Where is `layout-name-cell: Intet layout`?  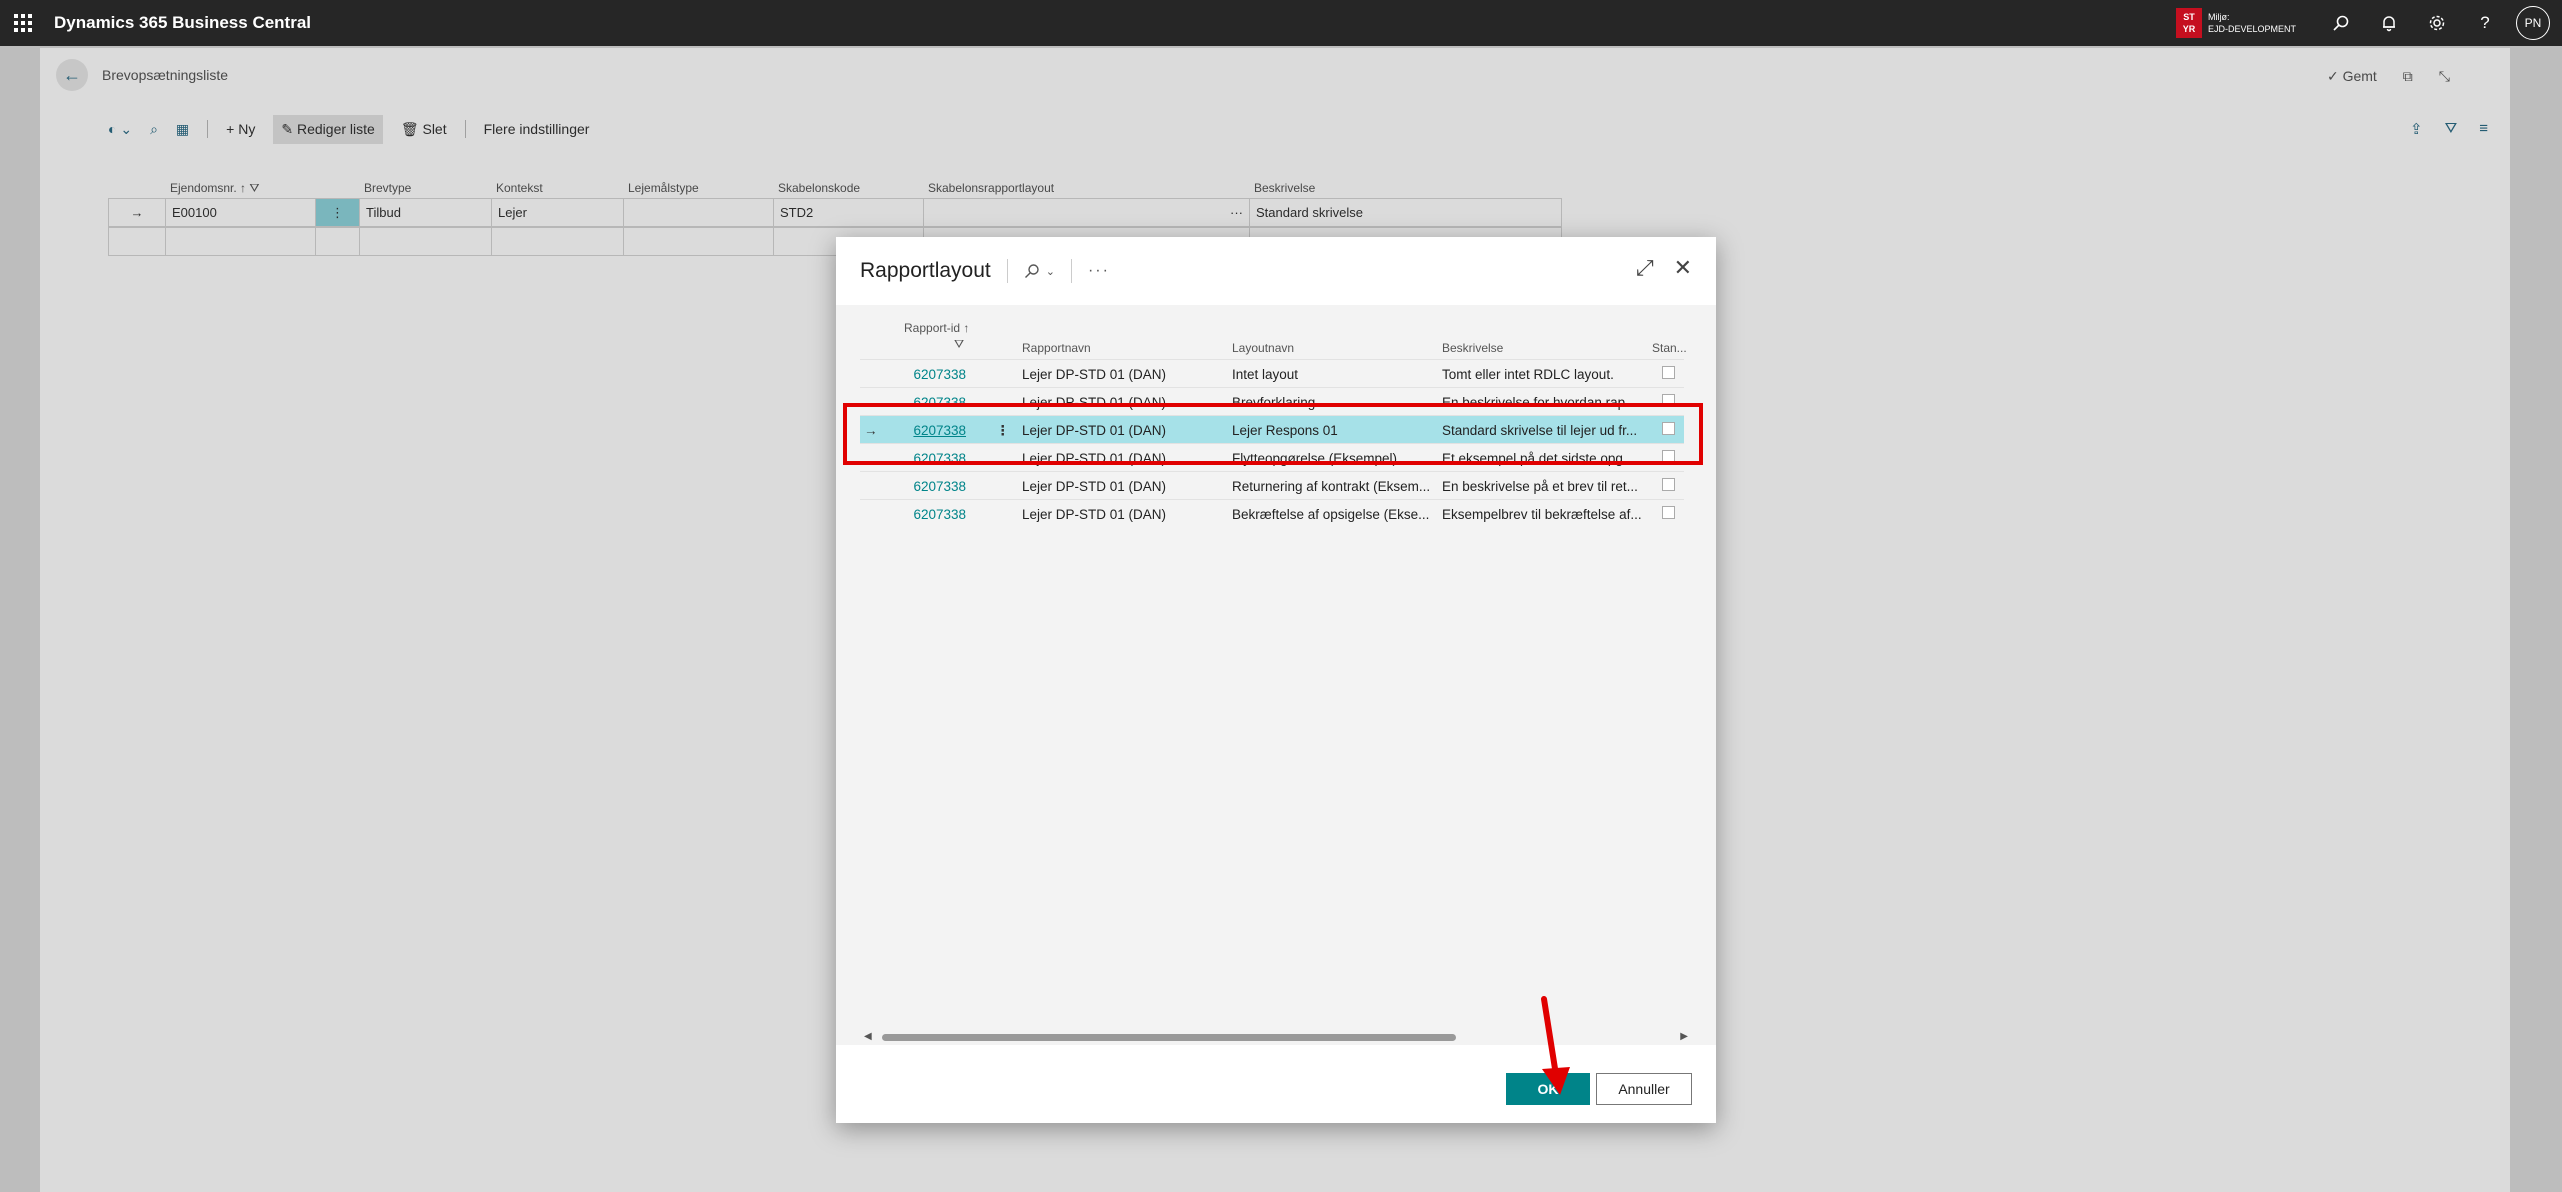 layout-name-cell: Intet layout is located at coordinates (1265, 374).